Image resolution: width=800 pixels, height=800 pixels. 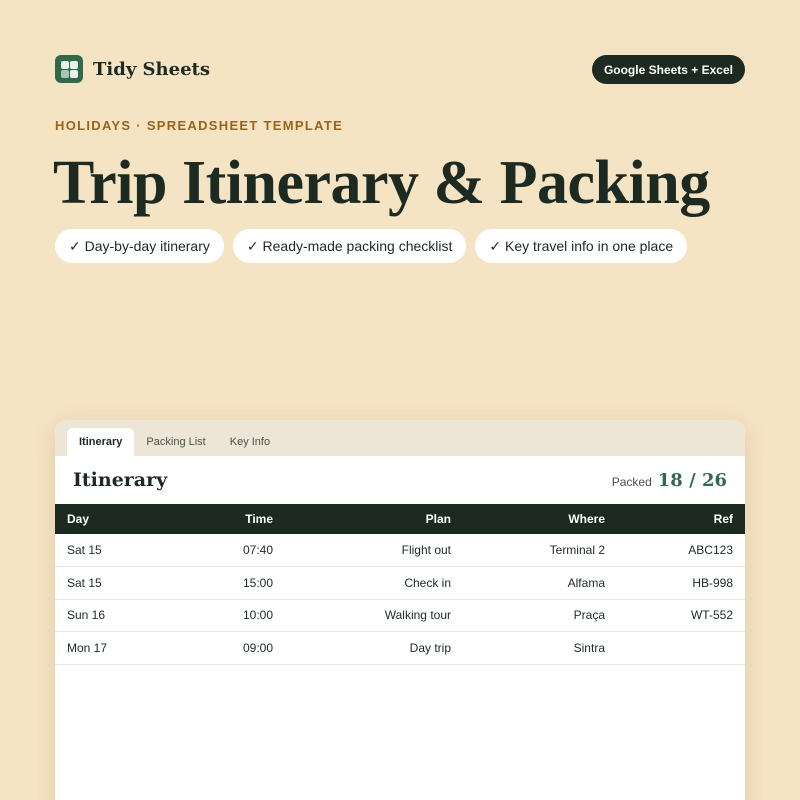 I want to click on brand-name: Tidy Sheets, so click(x=151, y=69).